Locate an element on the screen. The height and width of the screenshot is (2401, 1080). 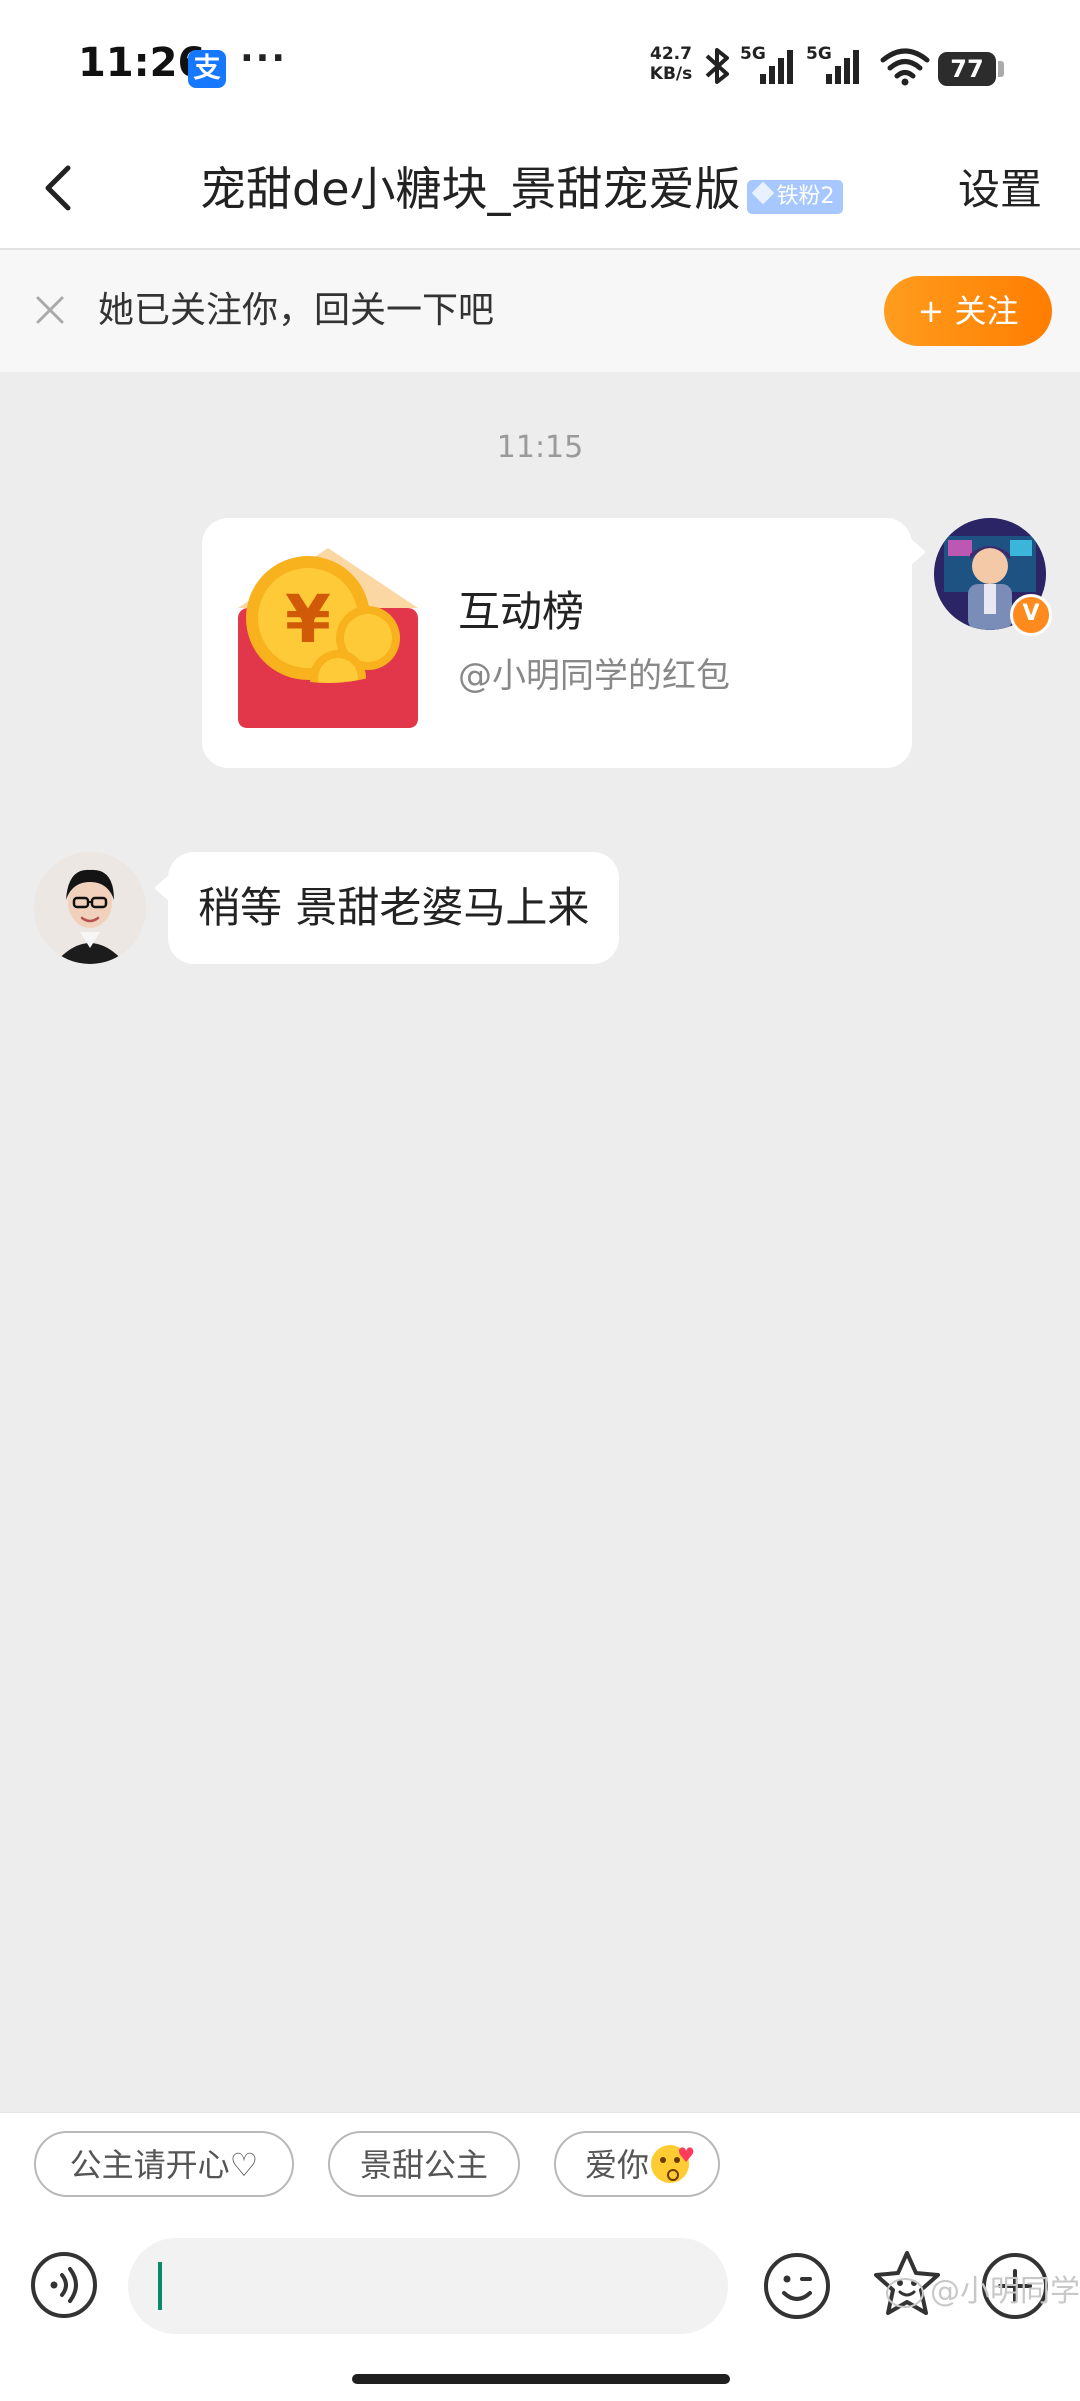
quick-reply-2: 景甜公主 is located at coordinates (424, 2164).